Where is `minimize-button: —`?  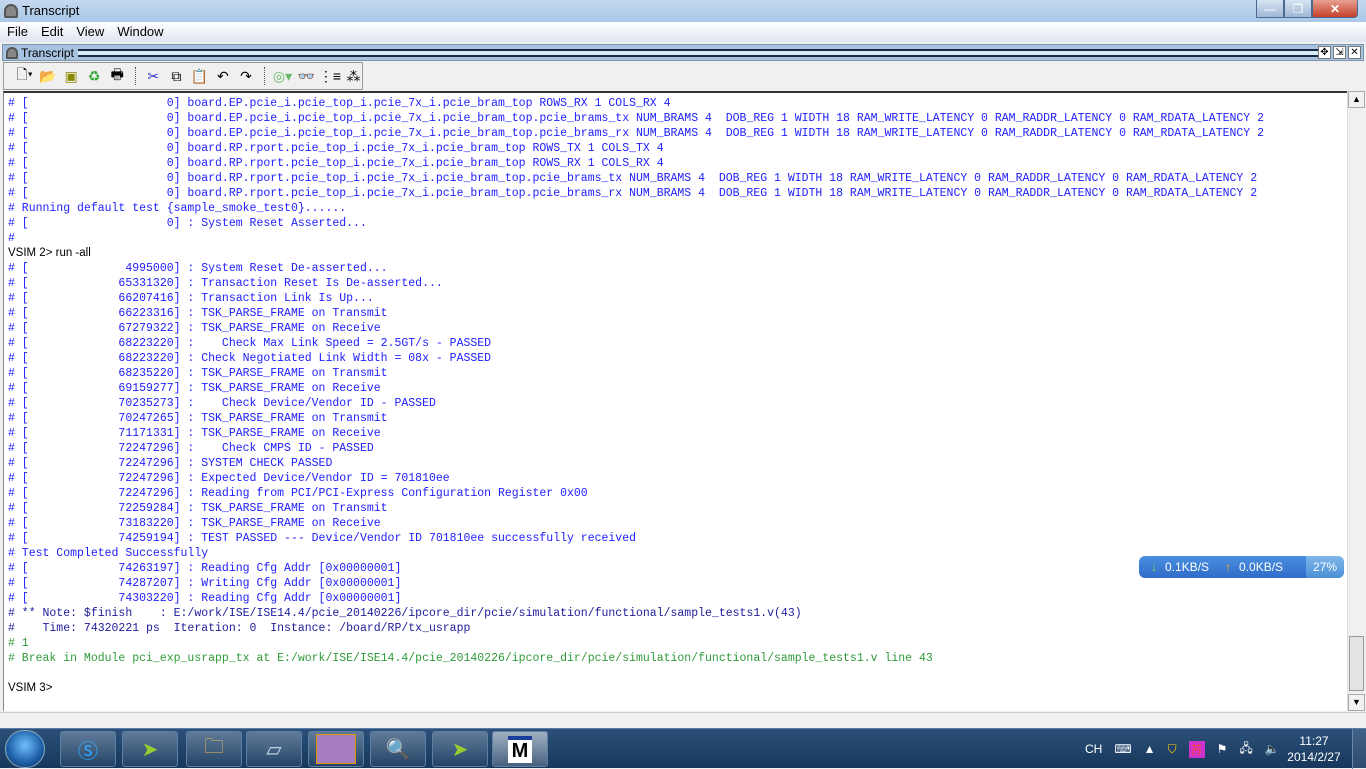 minimize-button: — is located at coordinates (1270, 9).